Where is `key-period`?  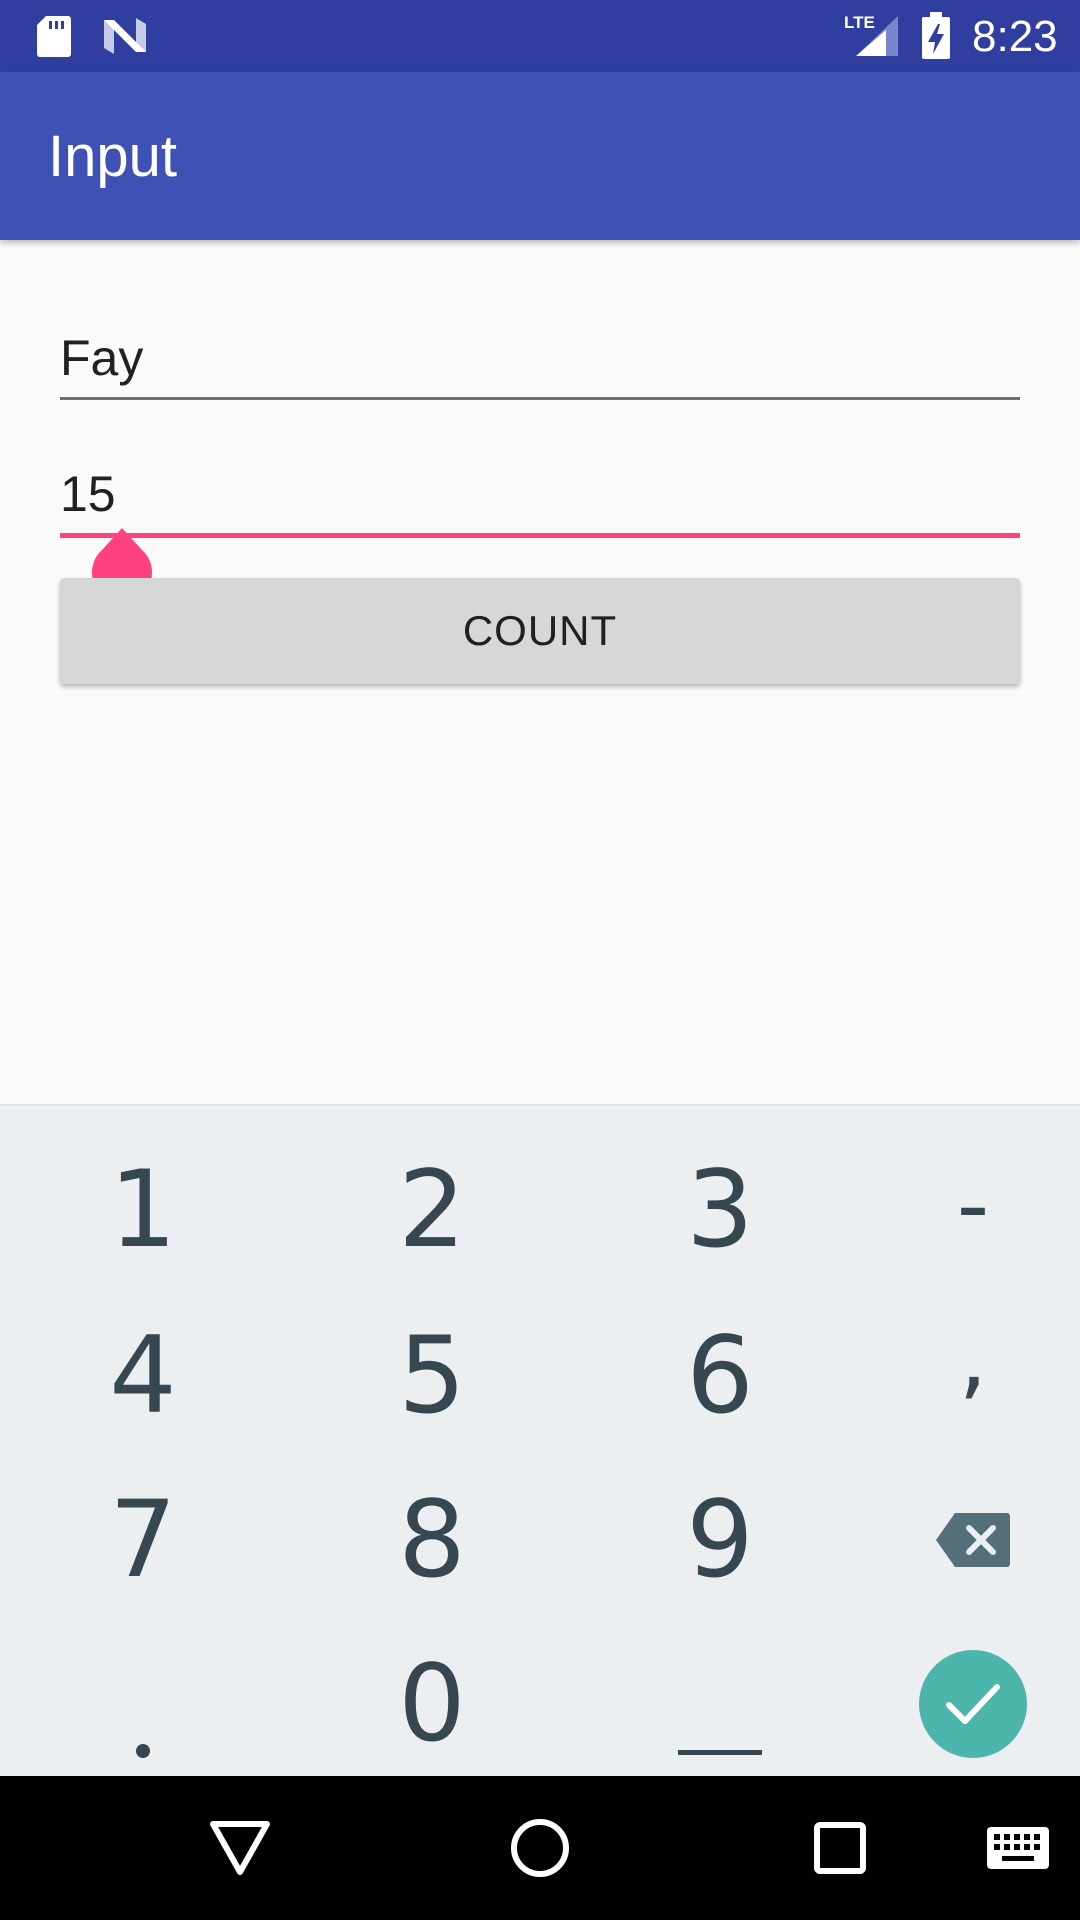 key-period is located at coordinates (143, 1704).